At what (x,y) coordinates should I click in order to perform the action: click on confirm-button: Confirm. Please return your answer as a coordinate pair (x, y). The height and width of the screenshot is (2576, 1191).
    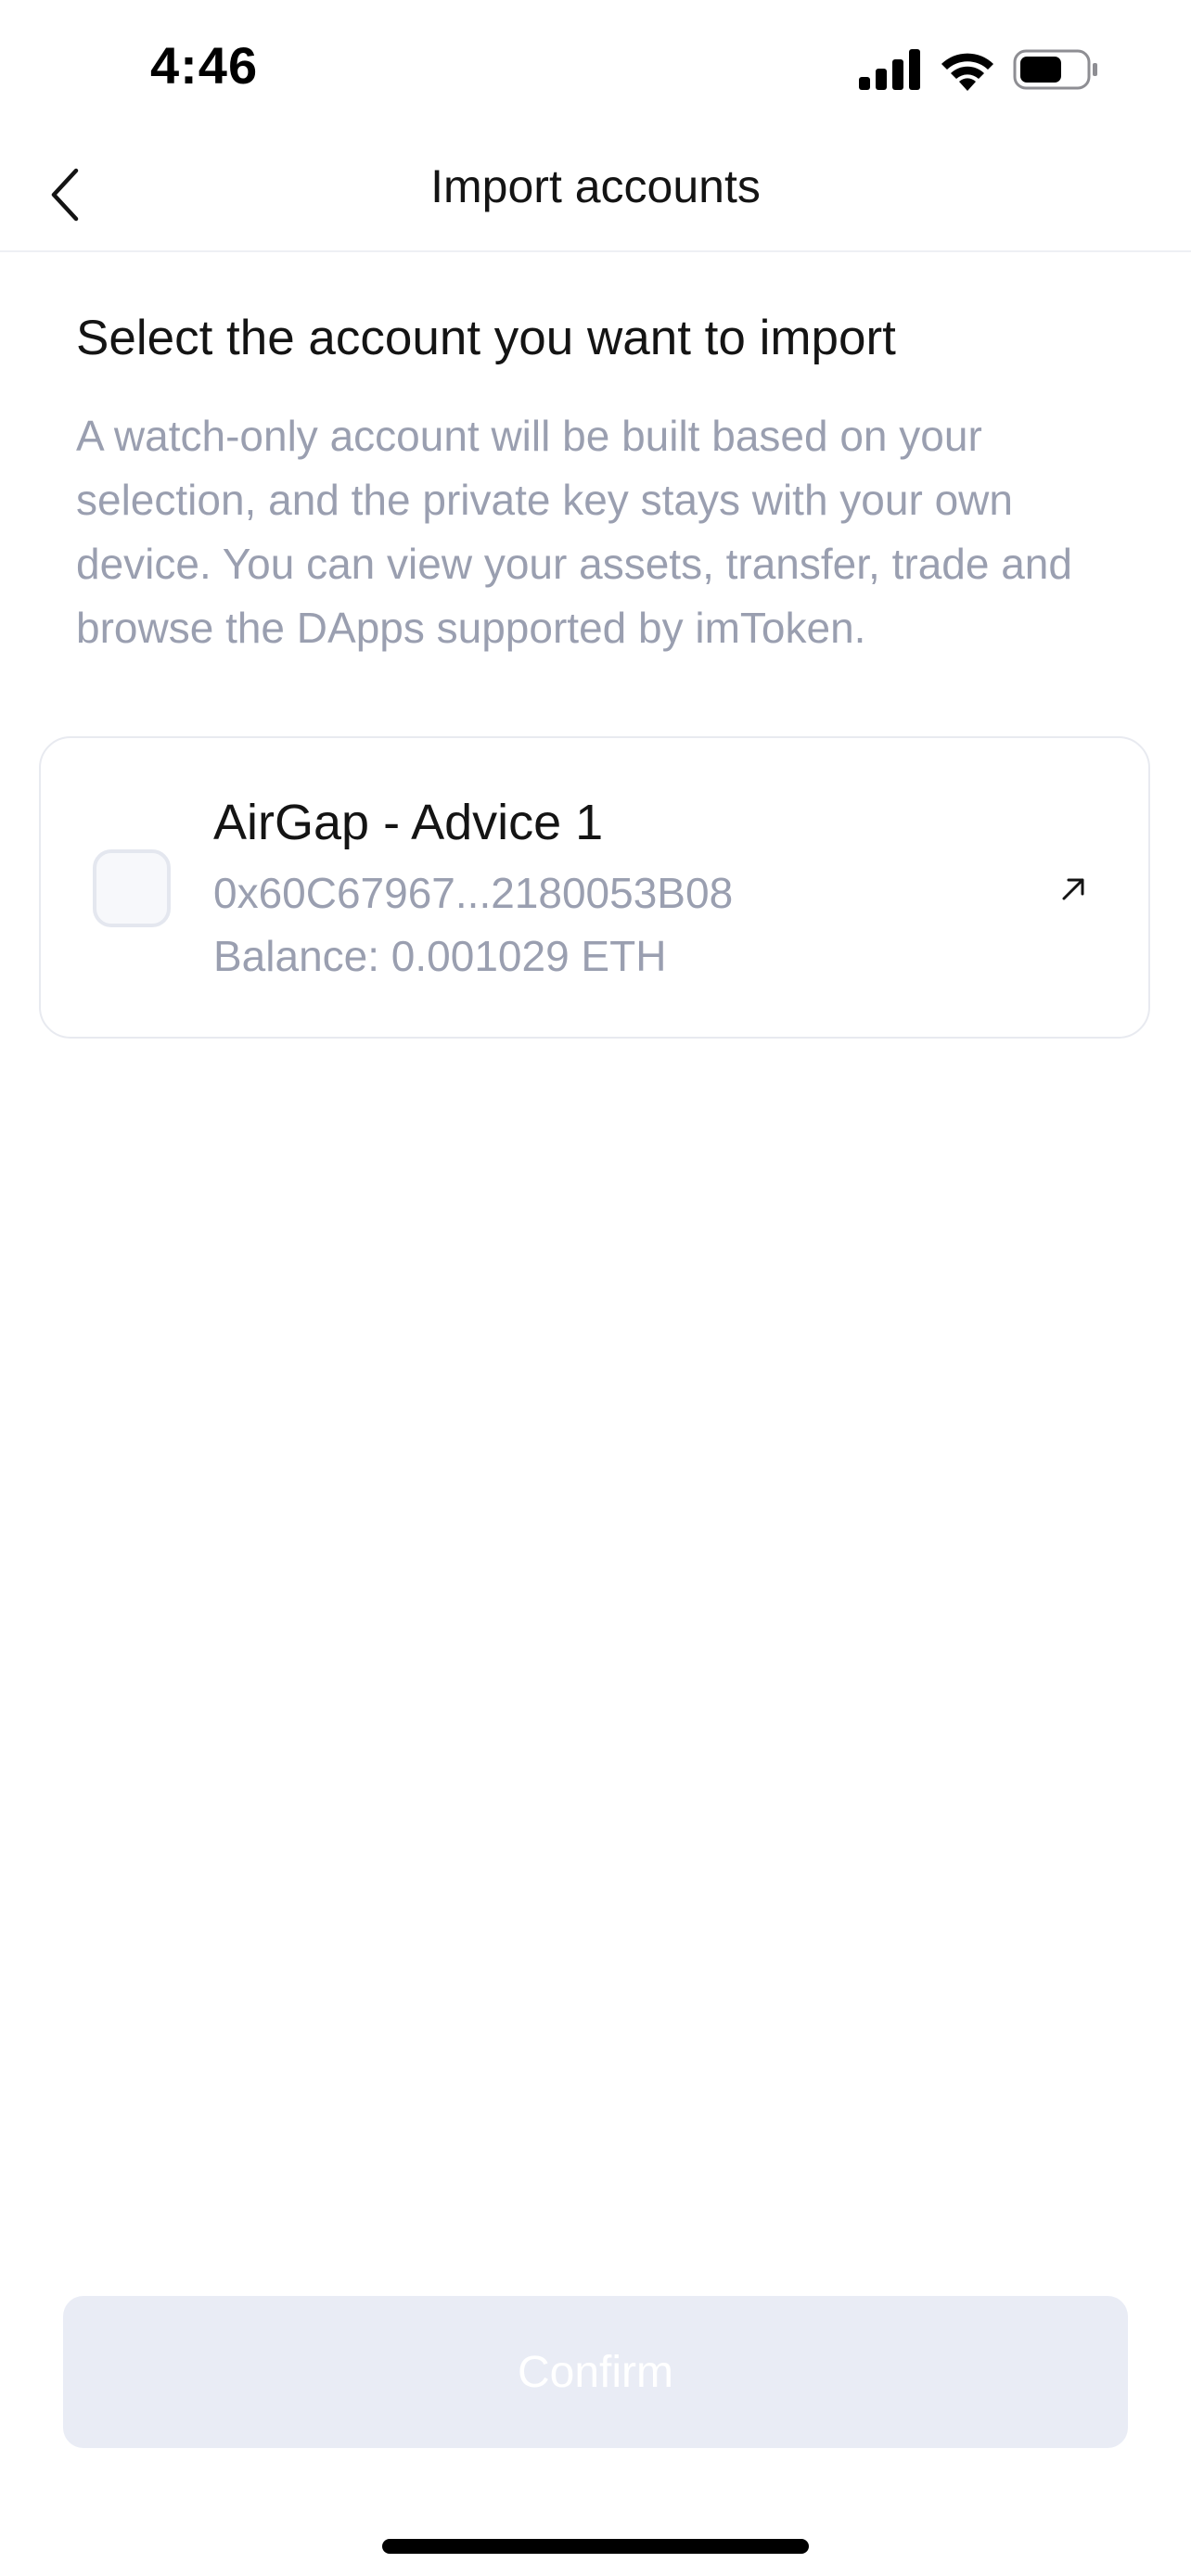
    Looking at the image, I should click on (595, 2372).